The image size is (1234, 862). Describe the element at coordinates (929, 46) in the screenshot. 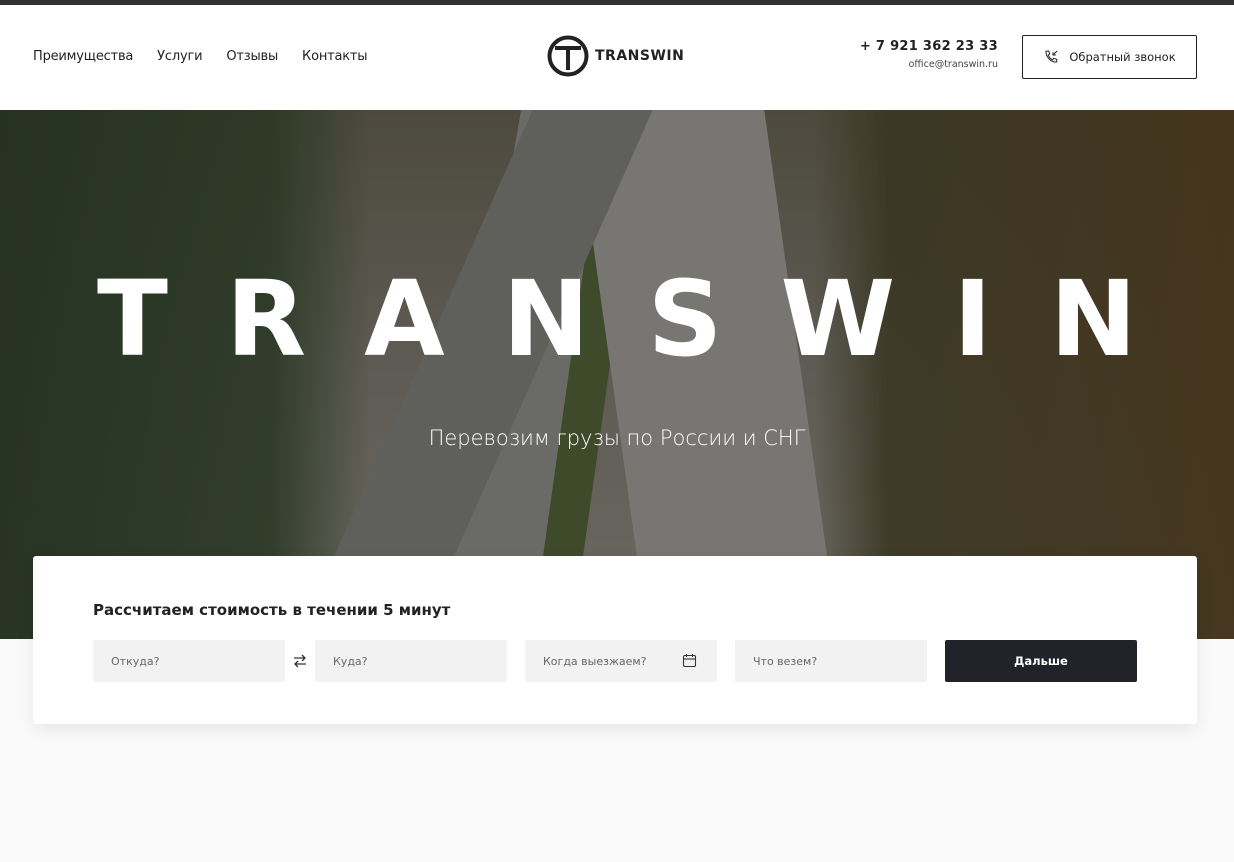

I see `phone-number: + 7 921 362 23 33` at that location.